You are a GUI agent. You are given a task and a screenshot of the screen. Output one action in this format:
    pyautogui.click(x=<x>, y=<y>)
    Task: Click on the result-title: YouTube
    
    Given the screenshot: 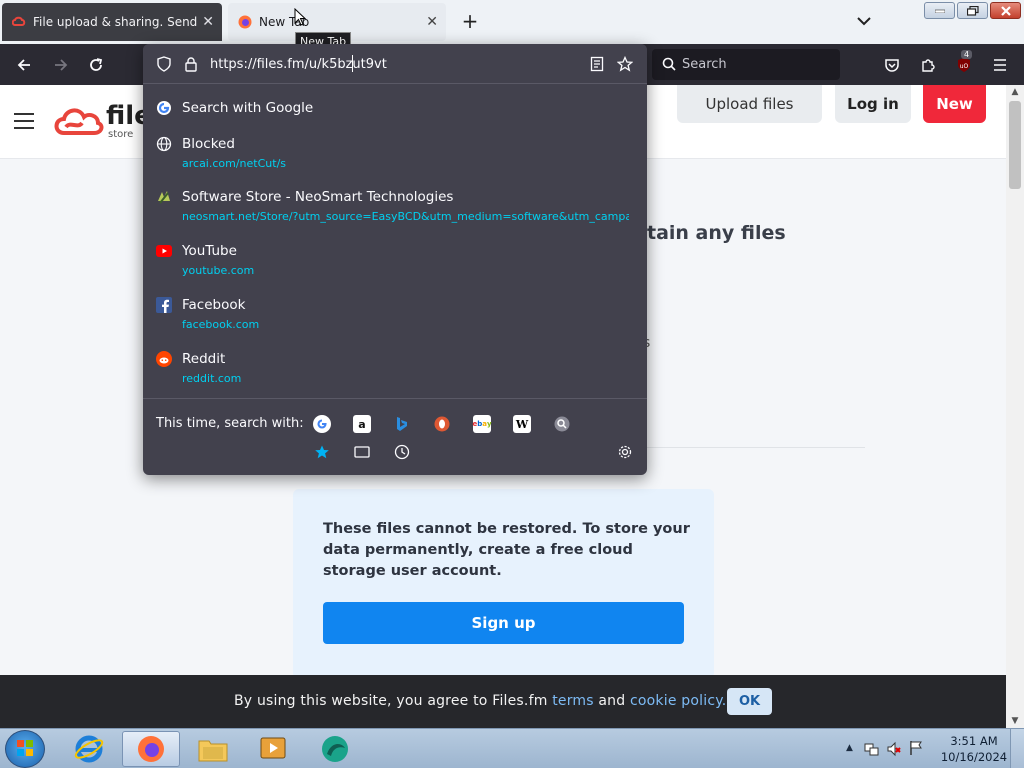 What is the action you would take?
    pyautogui.click(x=209, y=251)
    